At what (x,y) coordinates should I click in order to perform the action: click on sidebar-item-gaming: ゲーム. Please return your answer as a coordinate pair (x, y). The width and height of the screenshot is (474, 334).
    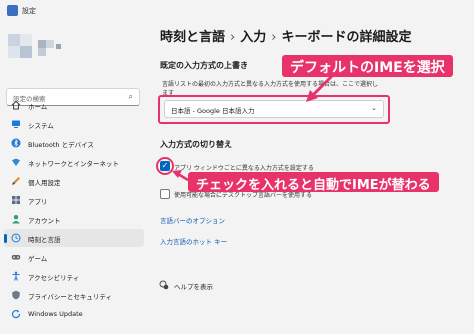
    Looking at the image, I should click on (74, 257).